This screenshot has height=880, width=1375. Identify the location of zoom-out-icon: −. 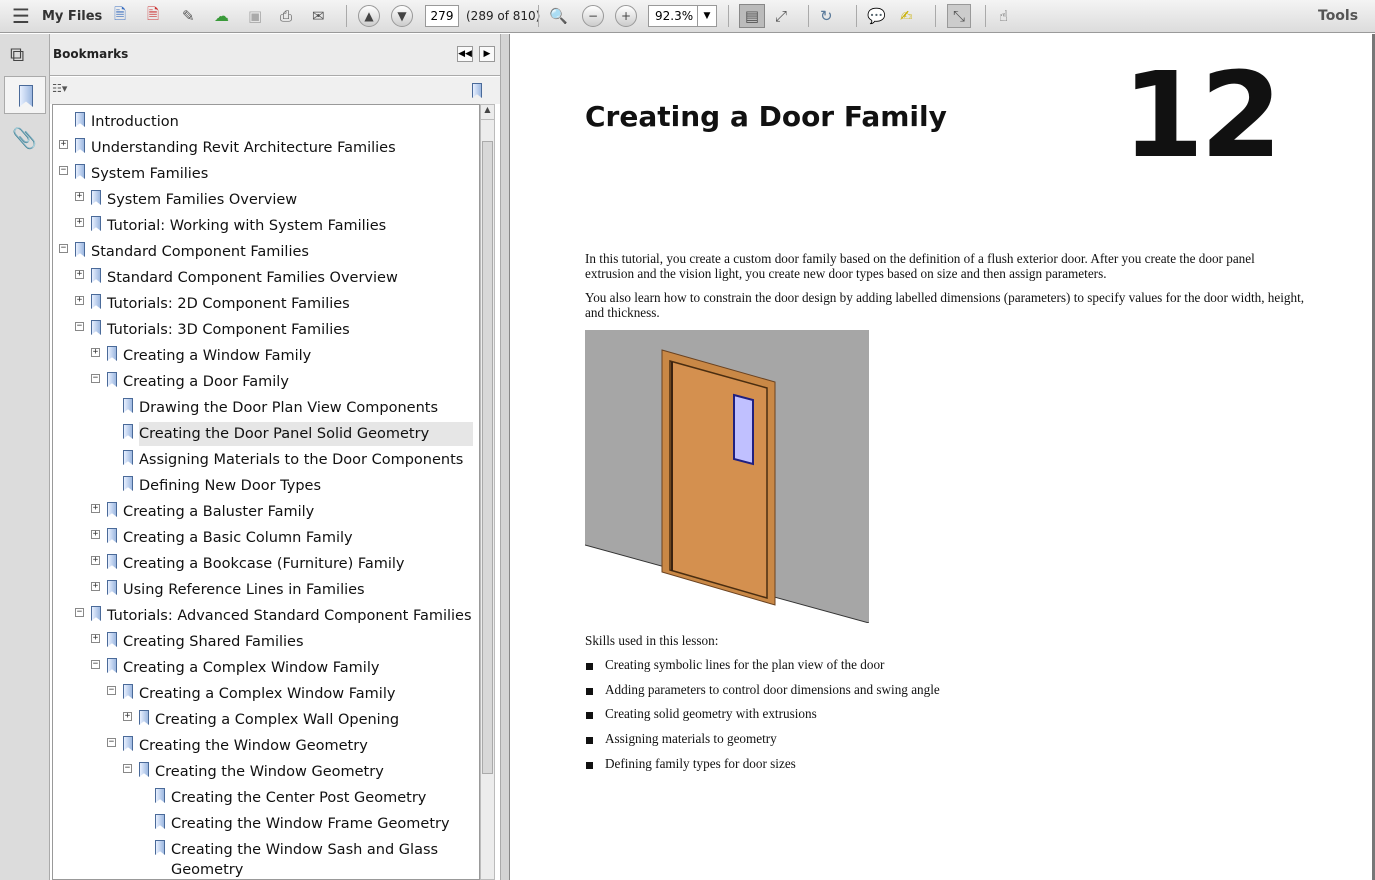
(593, 16).